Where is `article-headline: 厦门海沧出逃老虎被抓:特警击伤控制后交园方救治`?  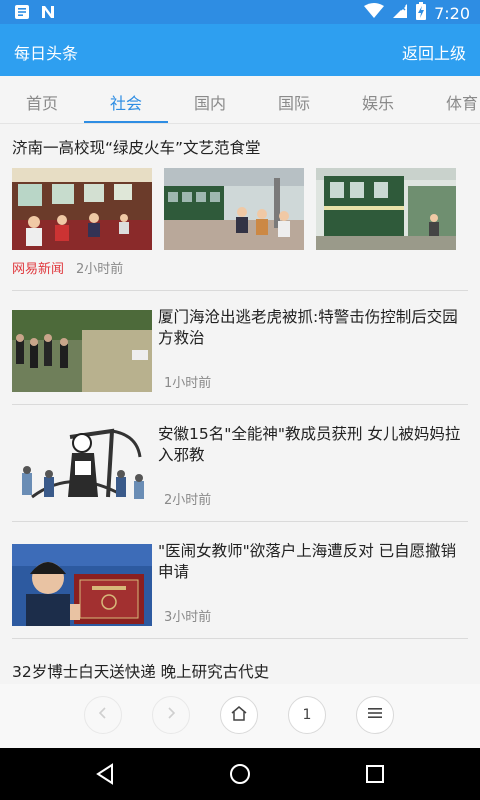
article-headline: 厦门海沧出逃老虎被抓:特警击伤控制后交园方救治 is located at coordinates (314, 328).